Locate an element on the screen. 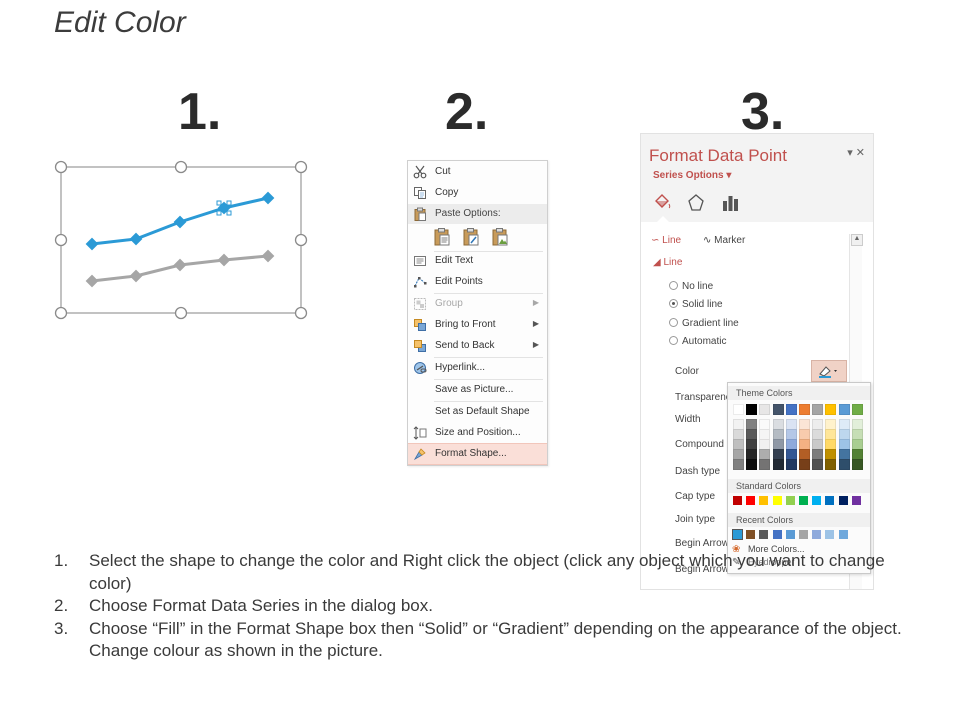 This screenshot has height=720, width=960. fill-line-tab-icon is located at coordinates (662, 203).